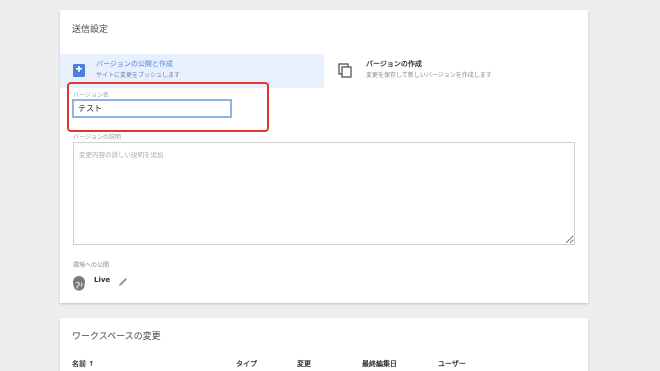 The height and width of the screenshot is (371, 660). What do you see at coordinates (102, 280) in the screenshot?
I see `environment-name: Live` at bounding box center [102, 280].